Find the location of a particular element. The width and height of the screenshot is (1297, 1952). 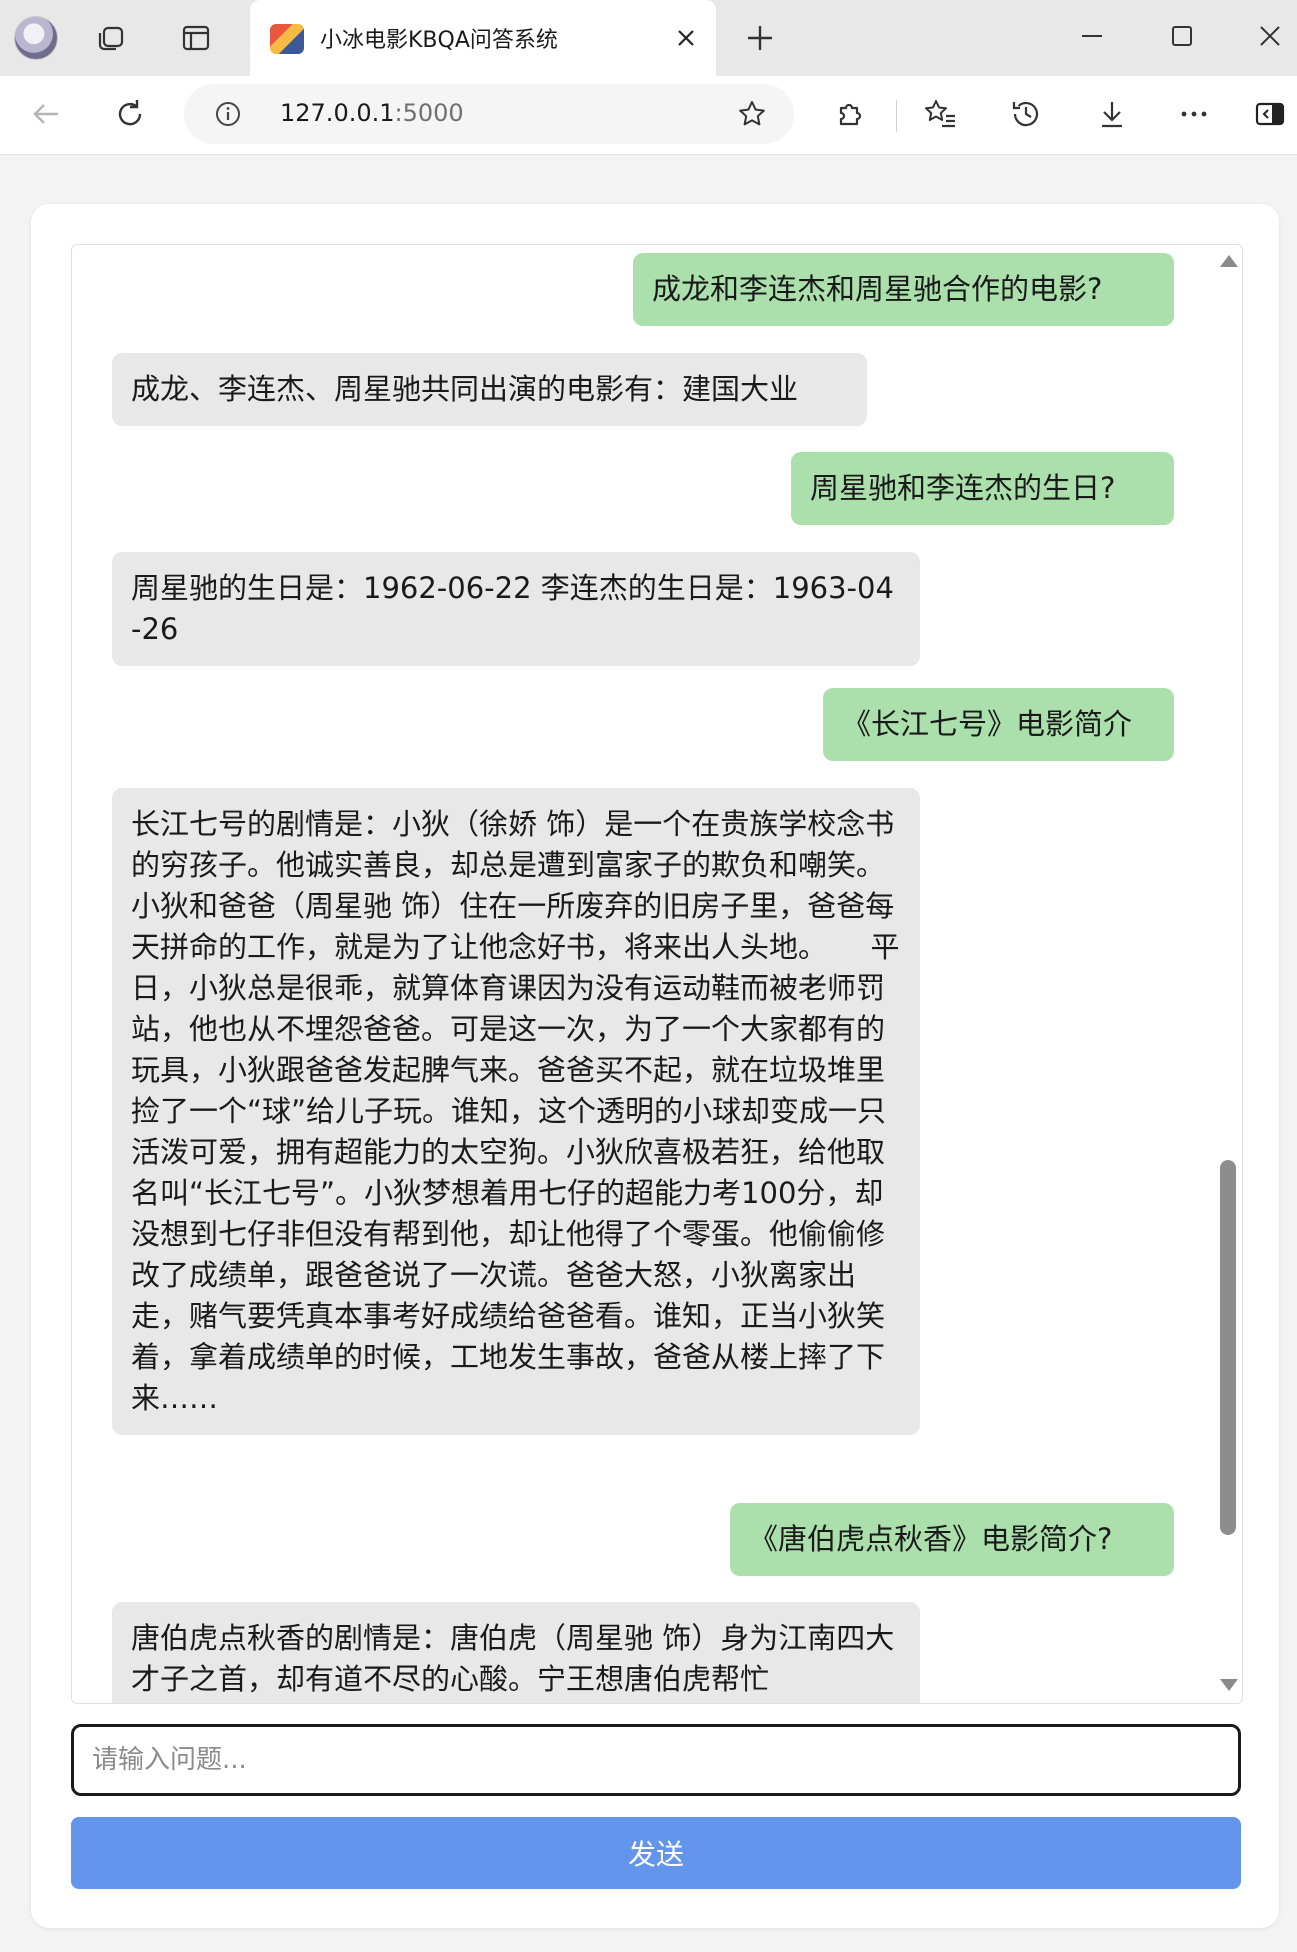

bot-message: 周星驰的生日是：1962-06-22 李连杰的生日是：1963-04-26 is located at coordinates (516, 609).